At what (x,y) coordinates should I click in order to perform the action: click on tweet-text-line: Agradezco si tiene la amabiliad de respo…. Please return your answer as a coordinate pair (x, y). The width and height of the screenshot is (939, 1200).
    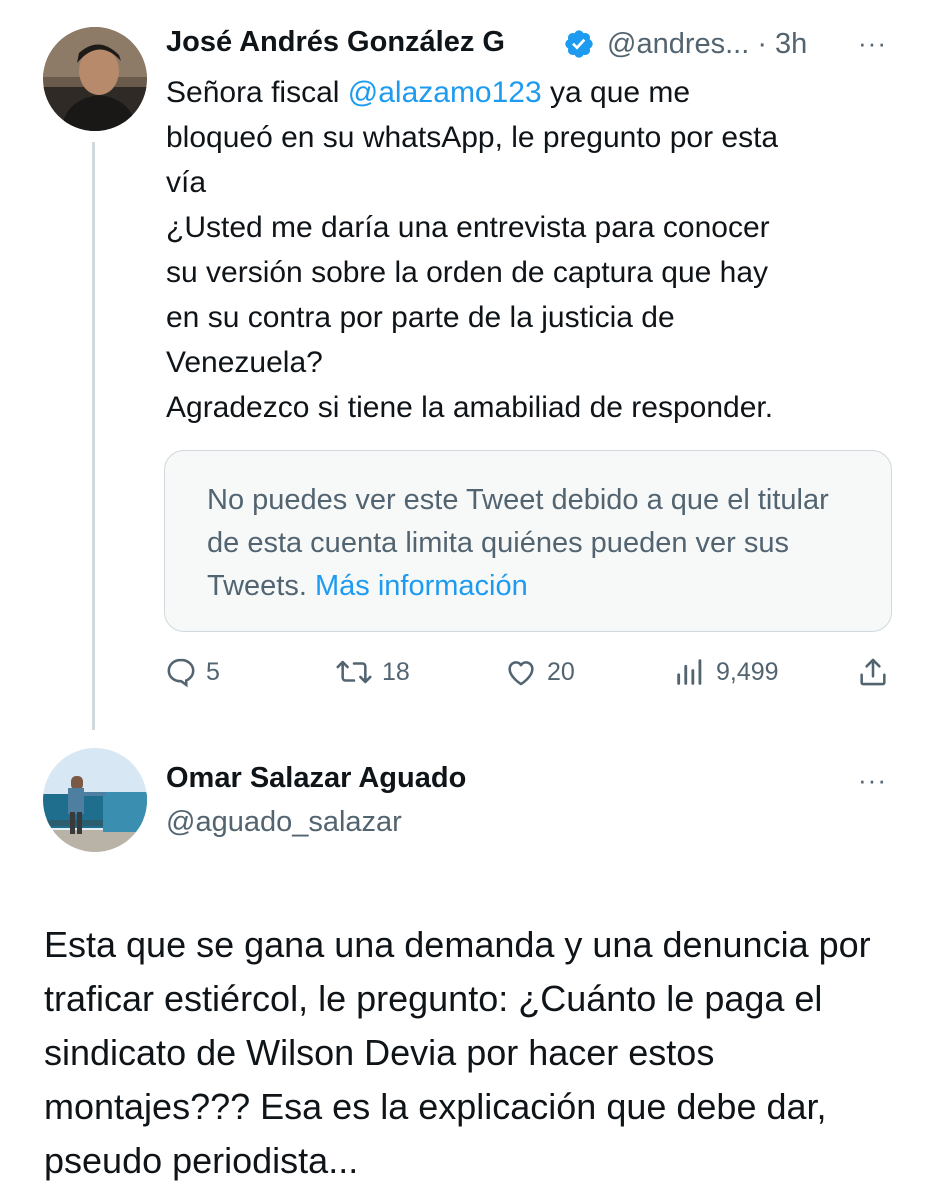
    Looking at the image, I should click on (470, 407).